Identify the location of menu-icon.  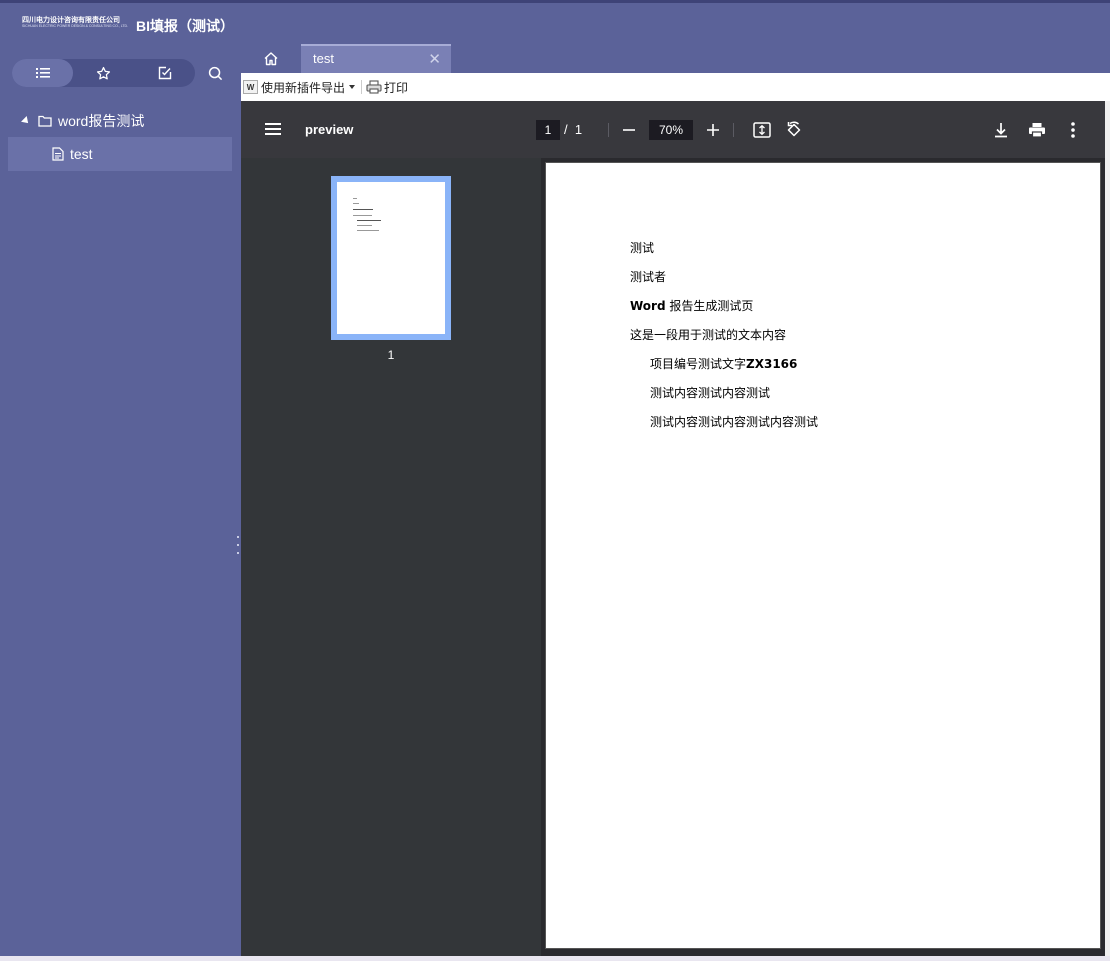
(273, 129).